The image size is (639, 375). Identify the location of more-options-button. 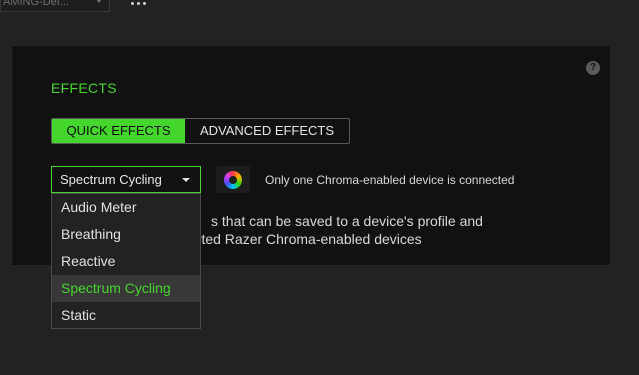
(138, 4).